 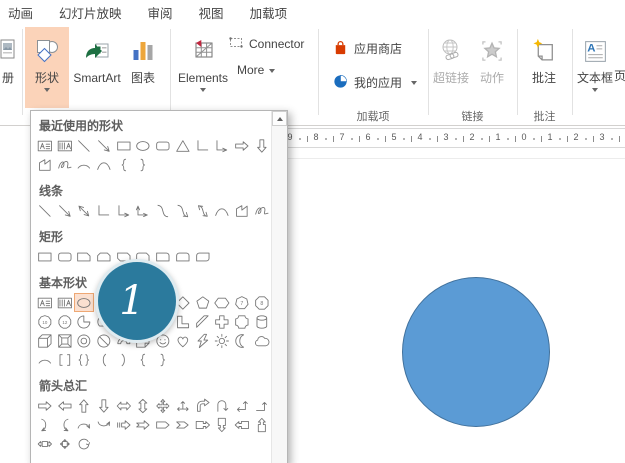 I want to click on hyperlink-button: 超链接, so click(x=451, y=67).